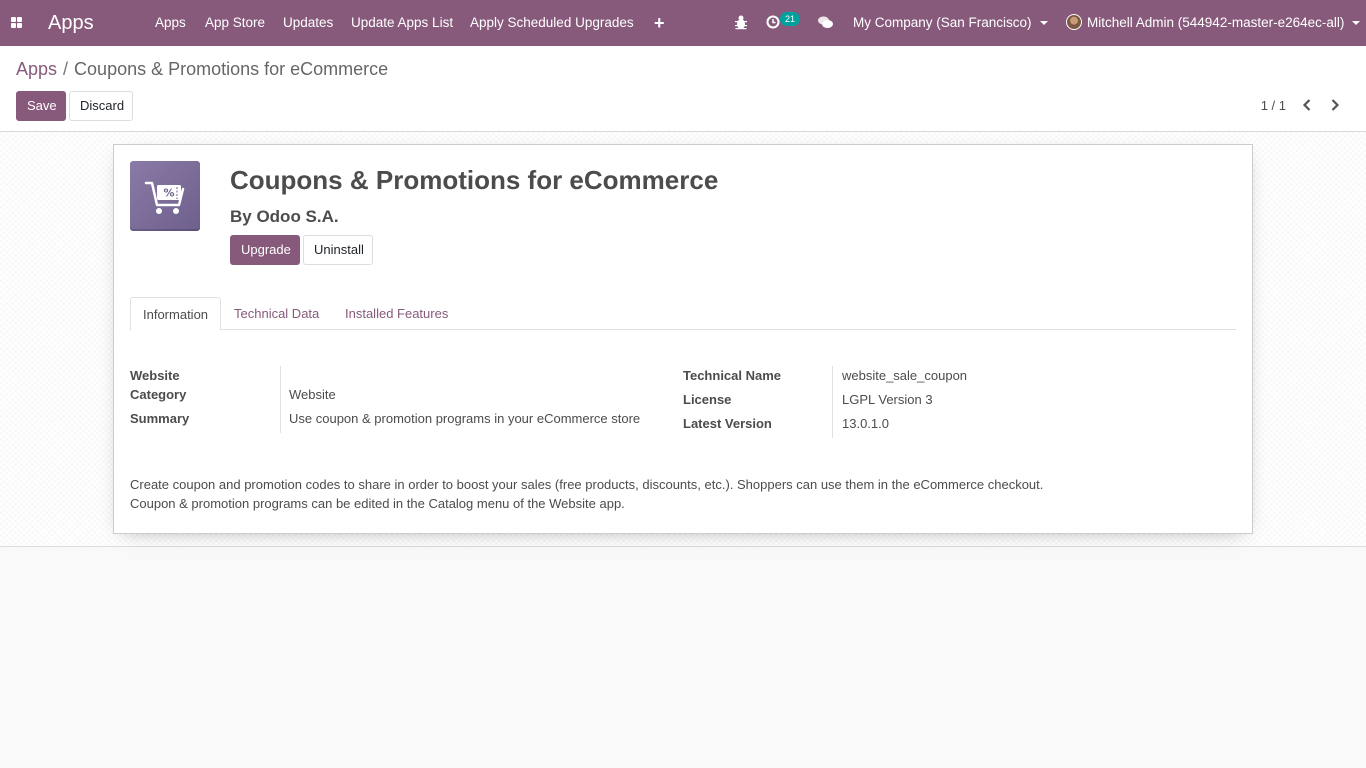  What do you see at coordinates (825, 23) in the screenshot?
I see `chat-icon` at bounding box center [825, 23].